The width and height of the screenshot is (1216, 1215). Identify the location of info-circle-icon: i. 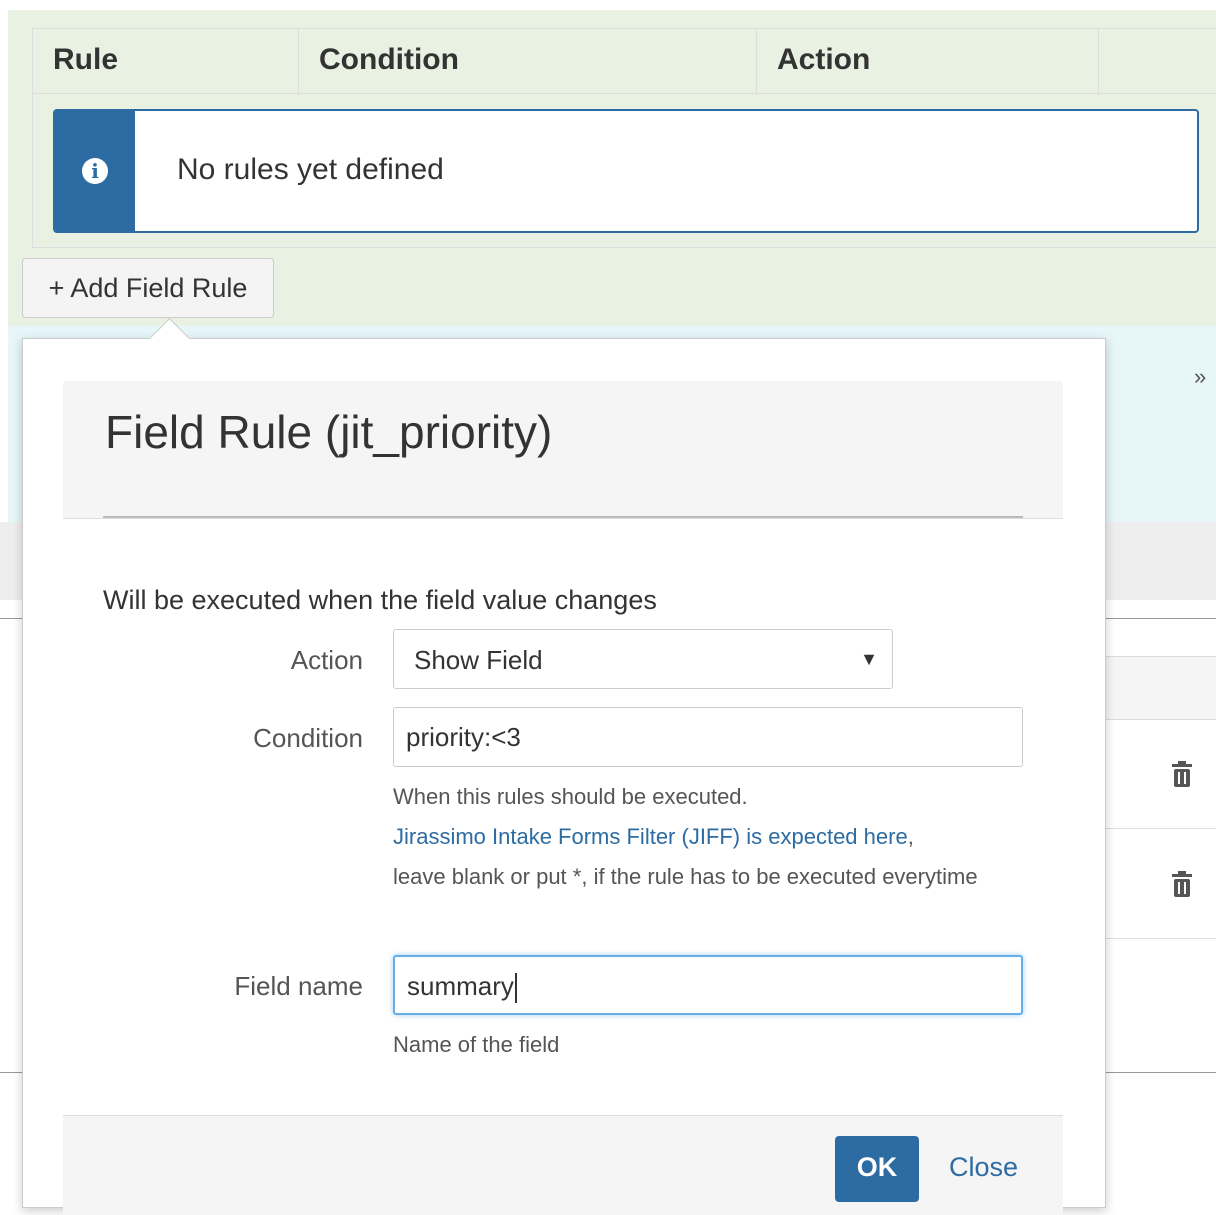
(95, 171).